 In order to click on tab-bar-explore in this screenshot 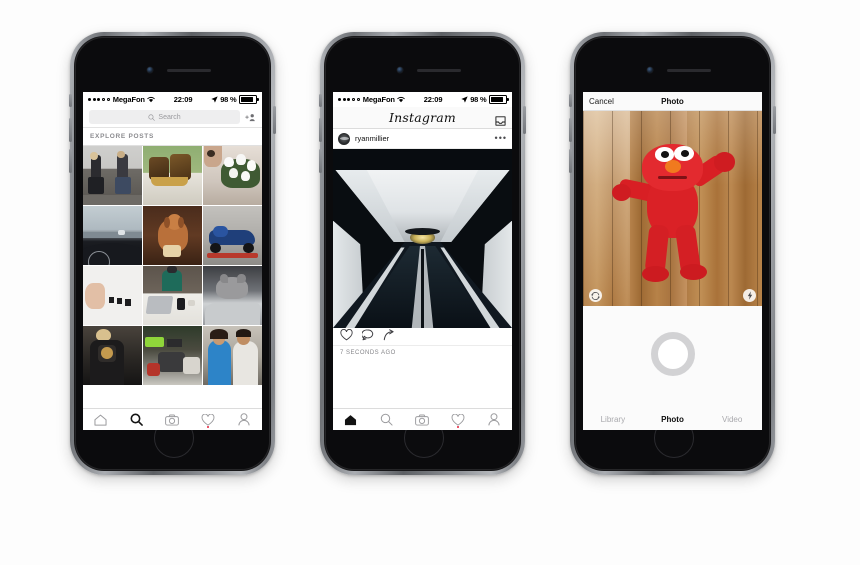, I will do `click(172, 419)`.